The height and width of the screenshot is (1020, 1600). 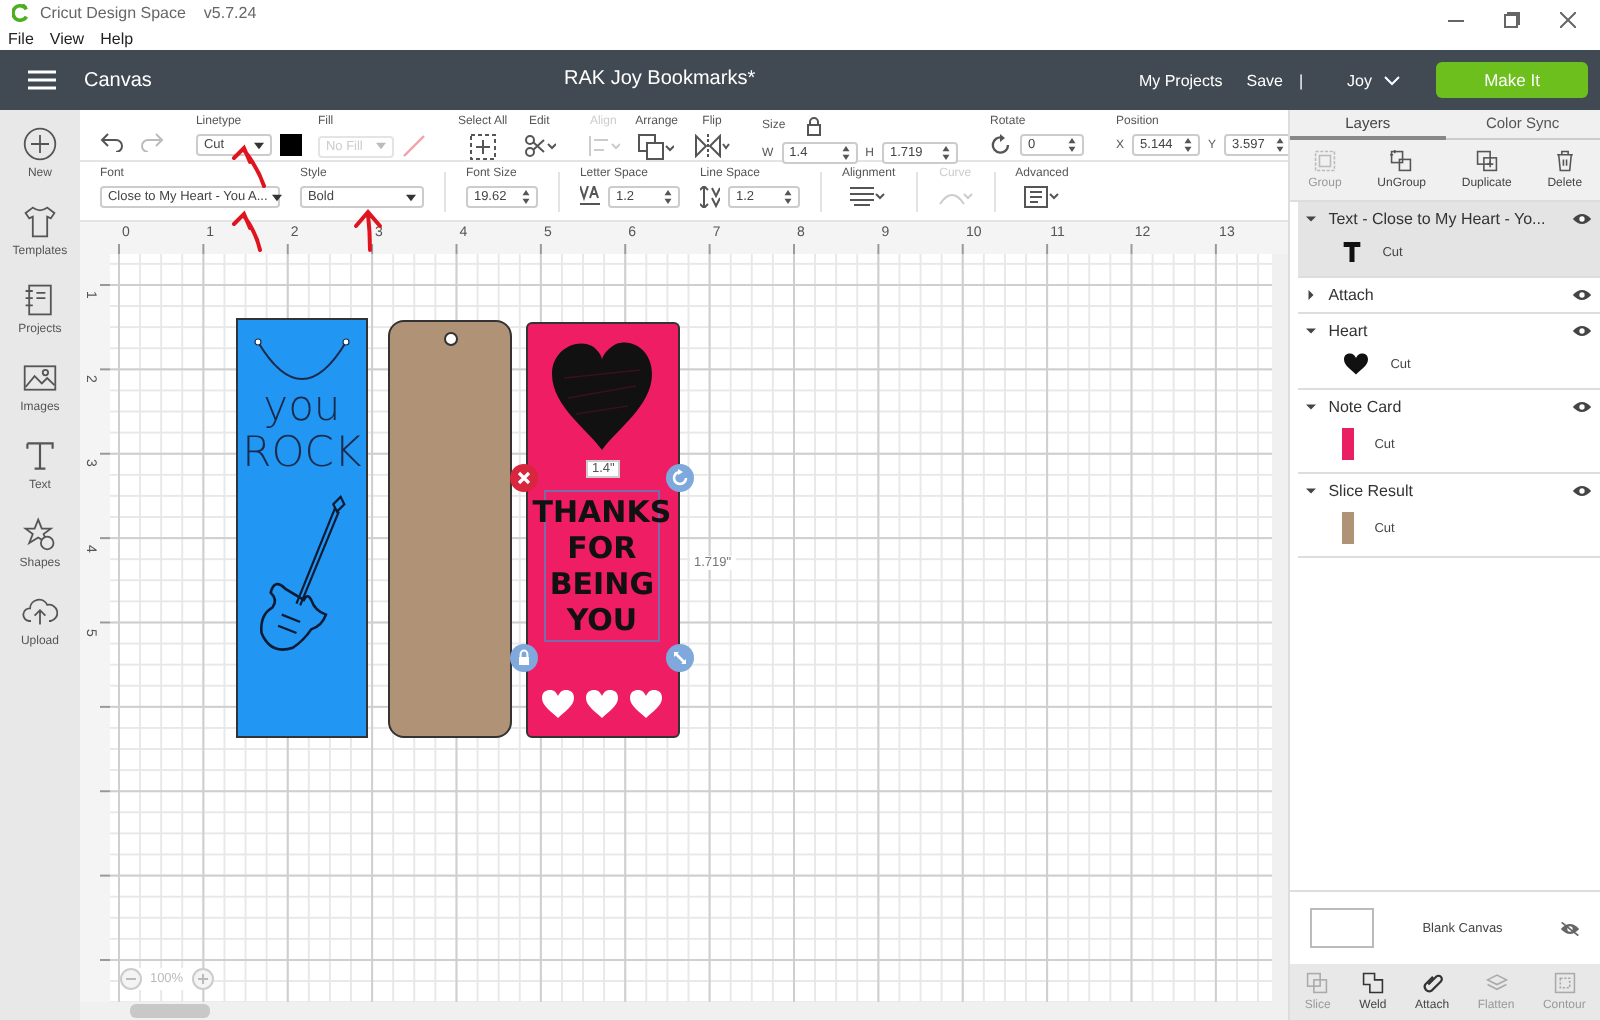 I want to click on advanced-icon, so click(x=1041, y=197).